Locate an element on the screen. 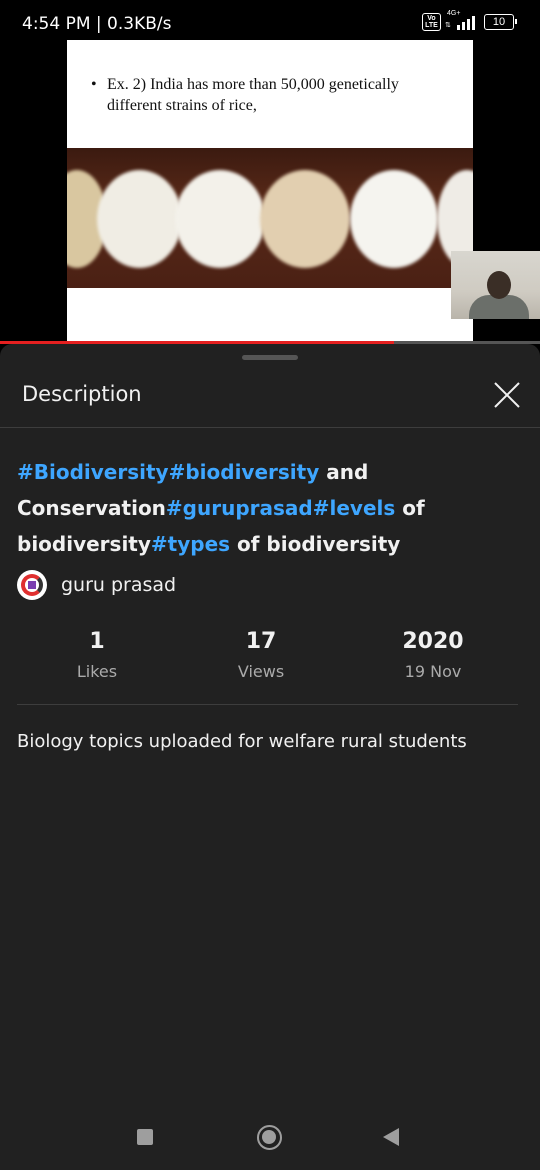  signal-icon: 4G+ ⇅ is located at coordinates (460, 20).